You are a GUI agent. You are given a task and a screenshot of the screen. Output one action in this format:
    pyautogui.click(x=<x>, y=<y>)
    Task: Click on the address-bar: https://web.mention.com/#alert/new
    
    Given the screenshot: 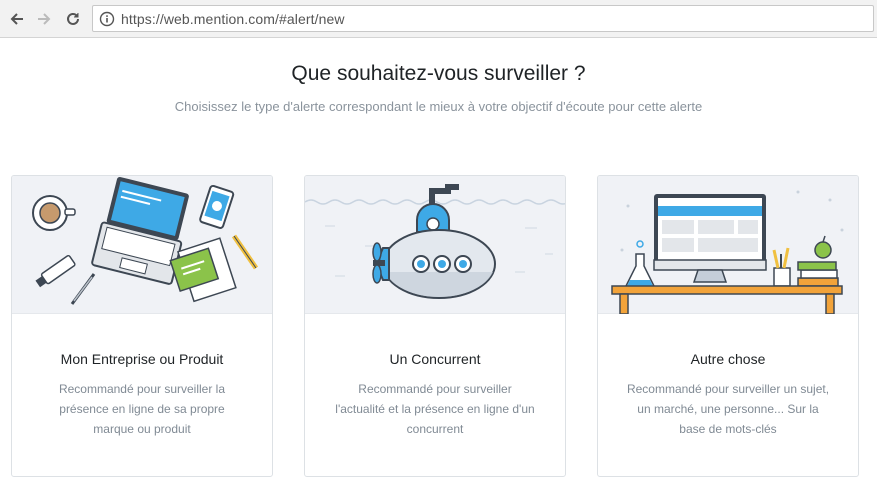 What is the action you would take?
    pyautogui.click(x=483, y=18)
    